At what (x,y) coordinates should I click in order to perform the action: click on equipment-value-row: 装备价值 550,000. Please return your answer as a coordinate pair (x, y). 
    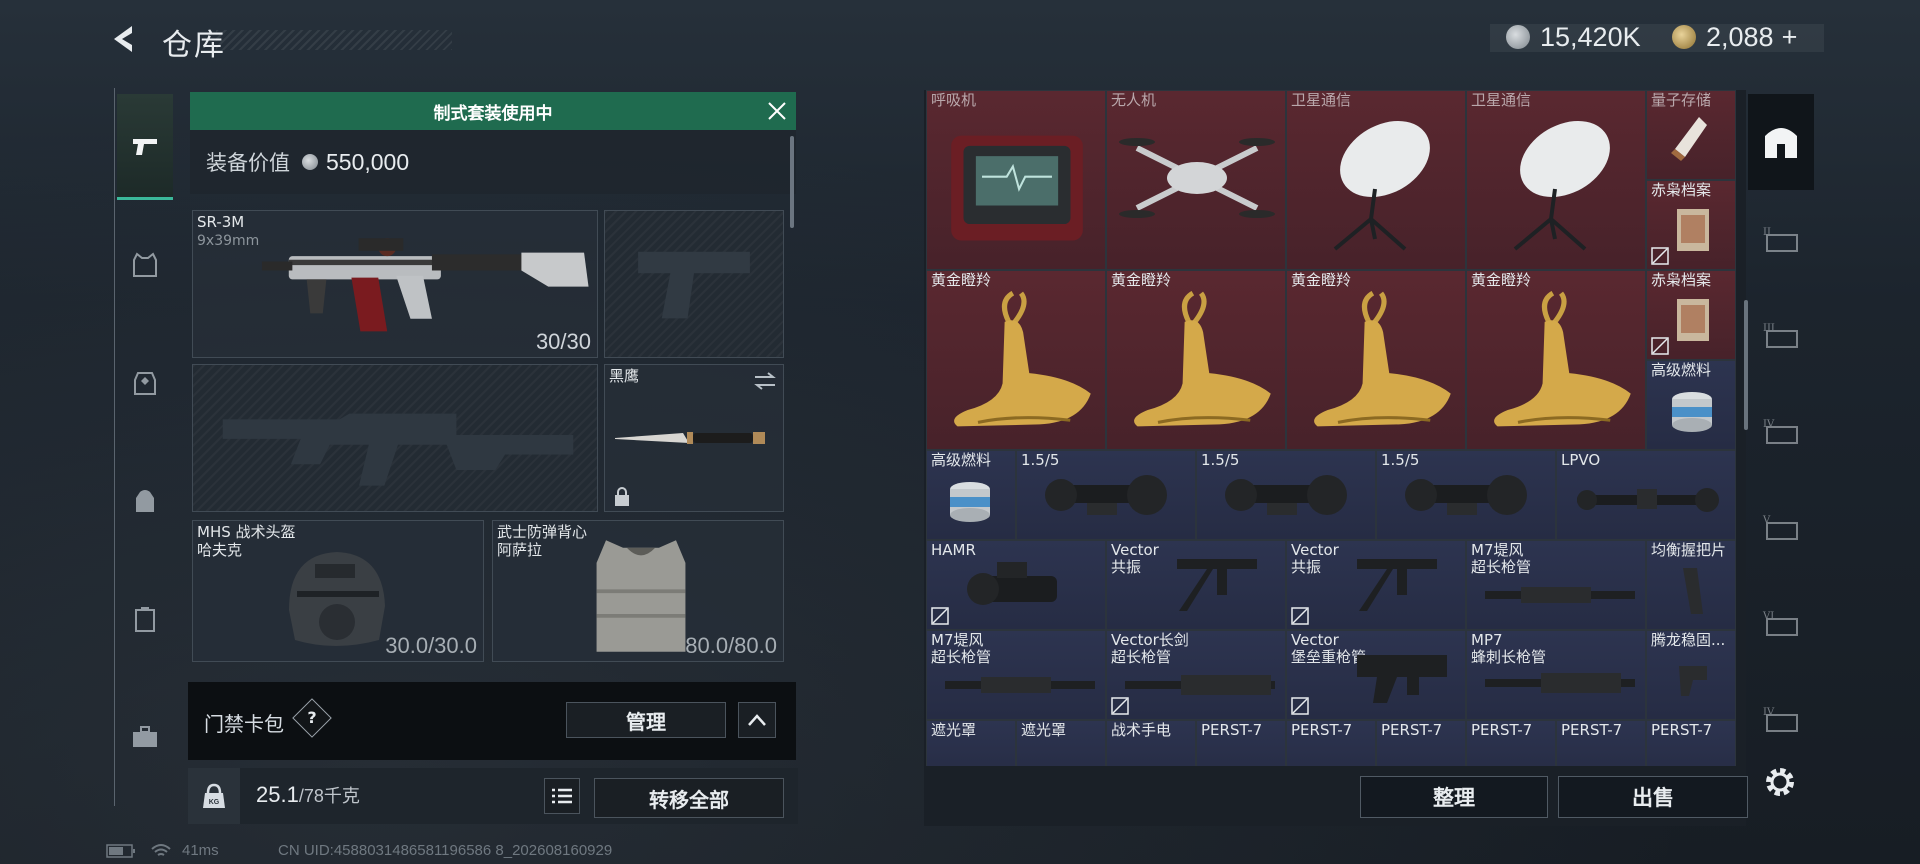
    Looking at the image, I should click on (493, 162).